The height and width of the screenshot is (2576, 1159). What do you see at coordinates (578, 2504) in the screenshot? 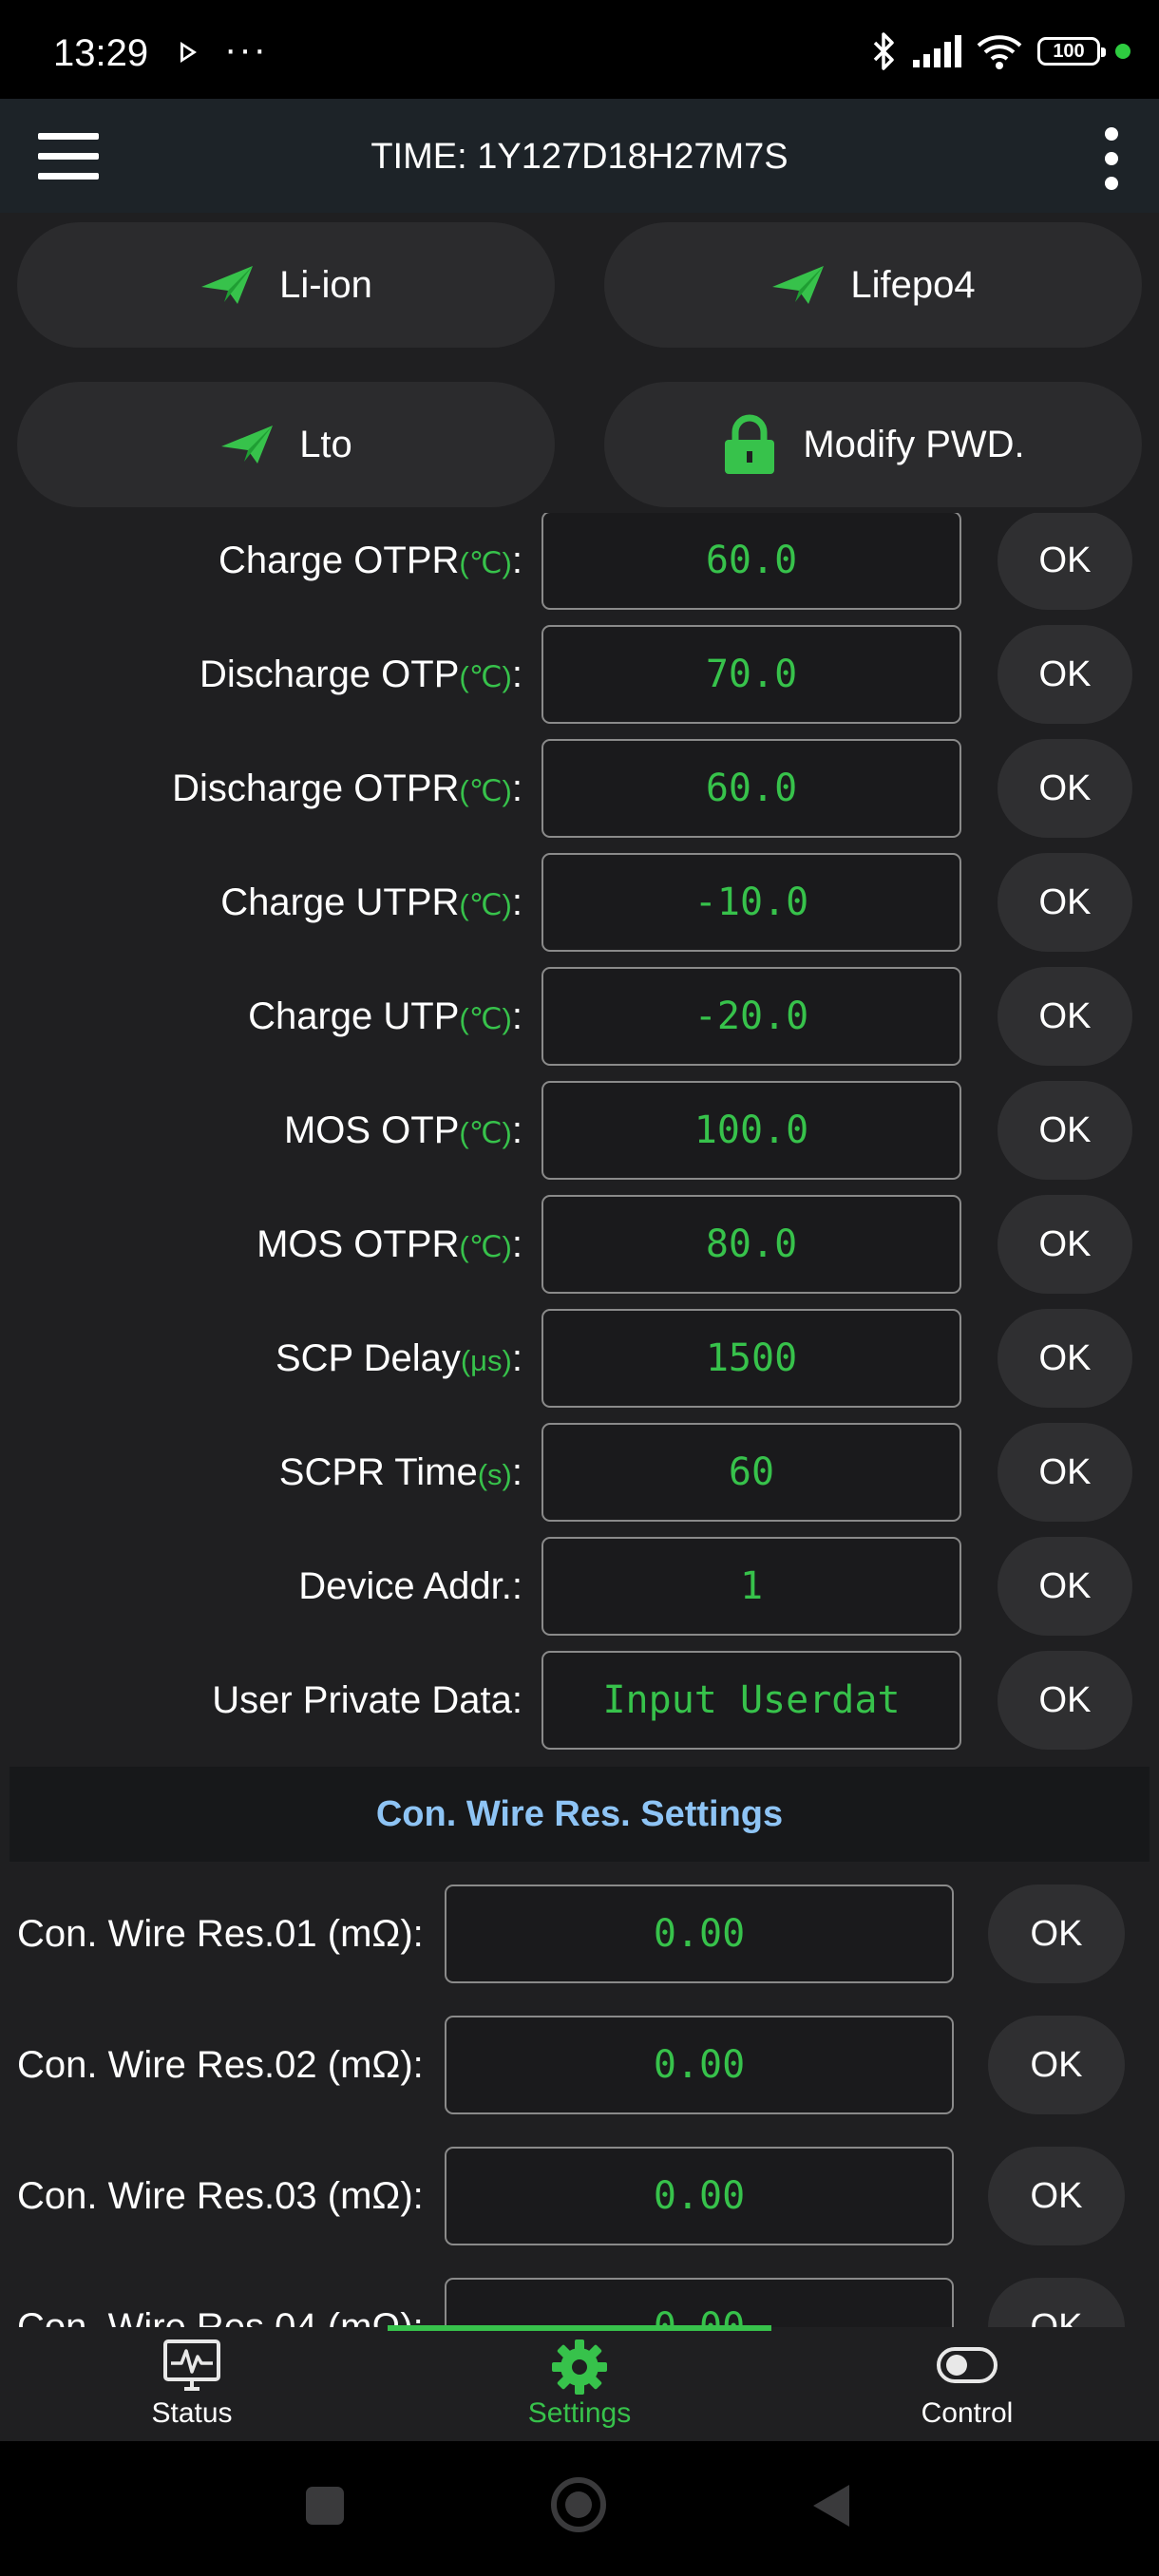
I see `home-button` at bounding box center [578, 2504].